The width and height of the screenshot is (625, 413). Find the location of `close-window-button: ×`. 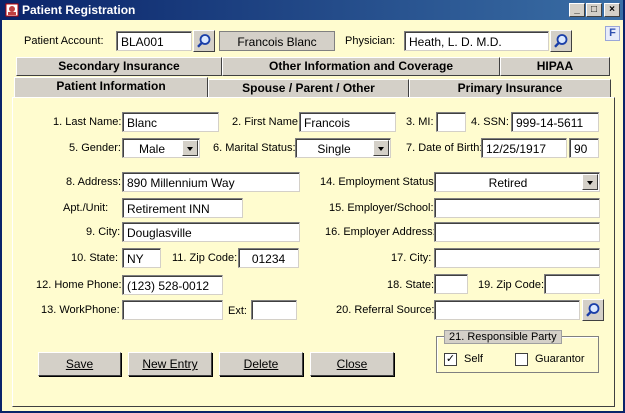

close-window-button: × is located at coordinates (612, 10).